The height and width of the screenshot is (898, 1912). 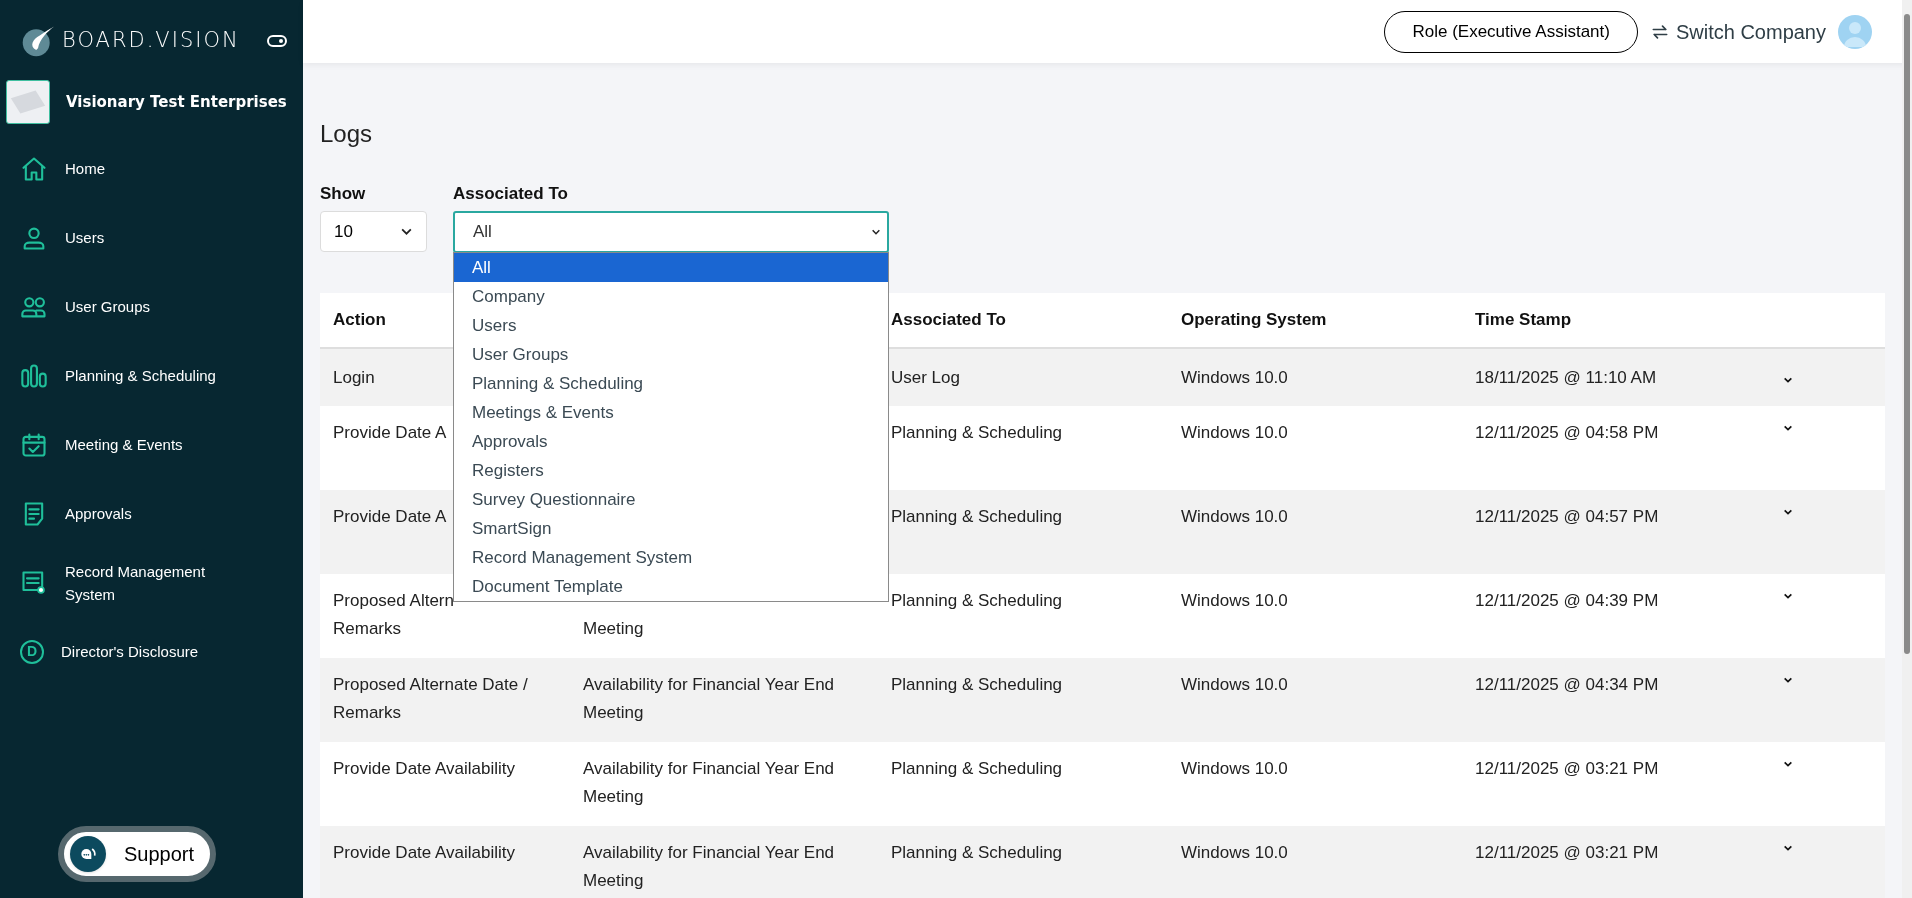 I want to click on sidebar-item: Users, so click(x=151, y=237).